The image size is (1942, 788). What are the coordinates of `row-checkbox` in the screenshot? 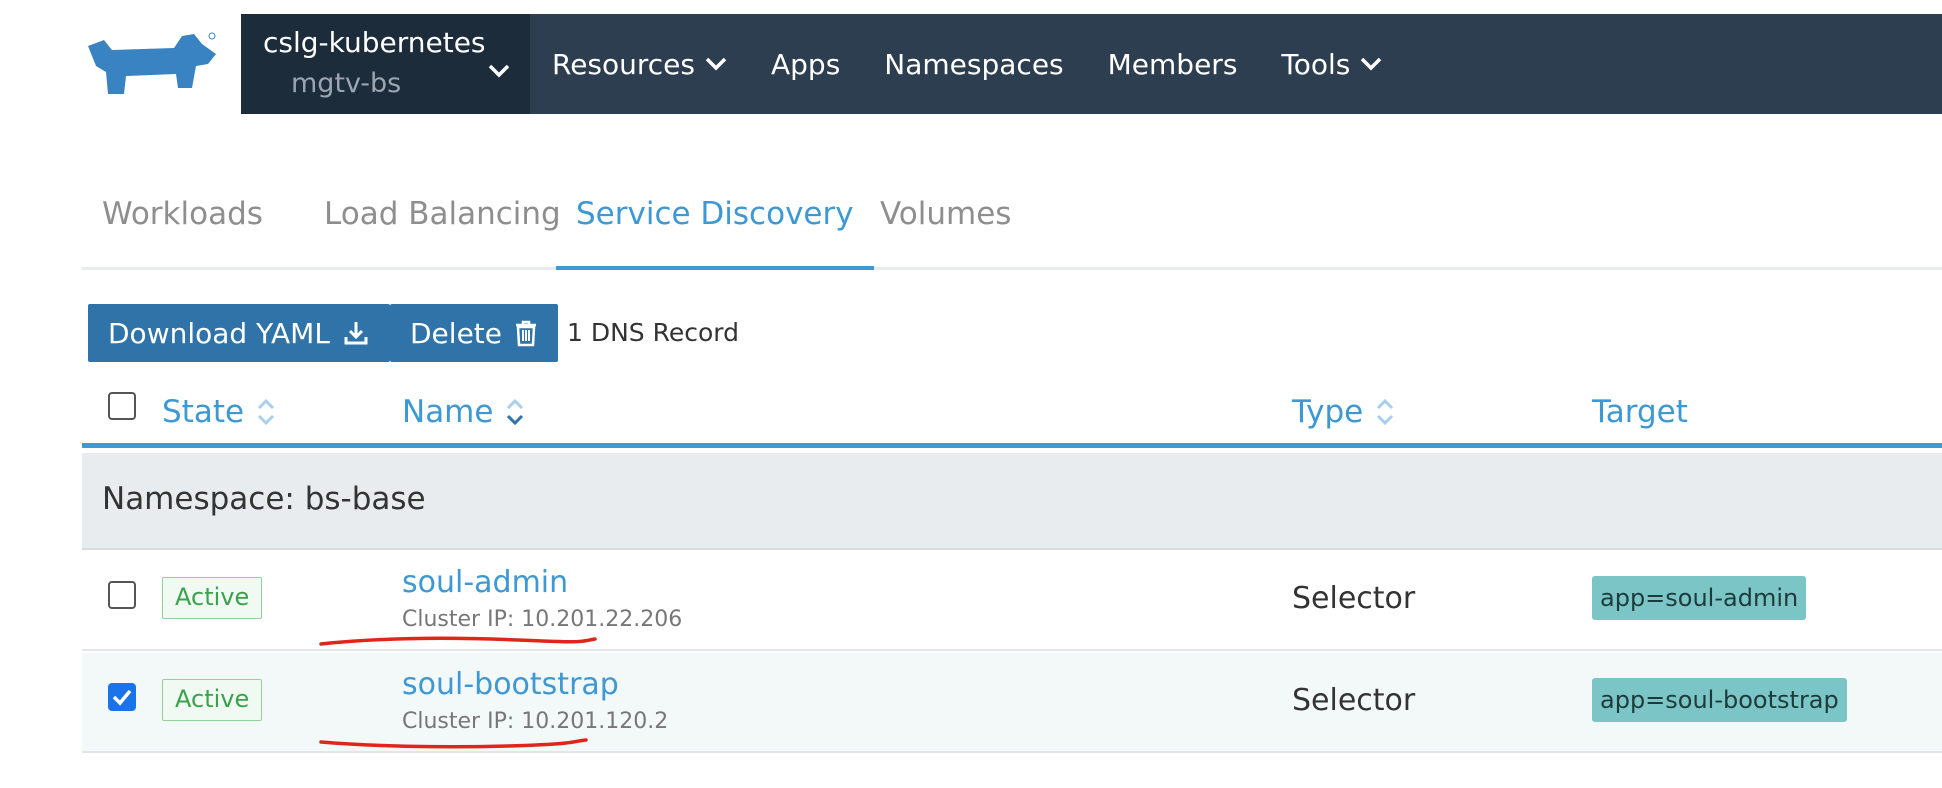 It's located at (122, 595).